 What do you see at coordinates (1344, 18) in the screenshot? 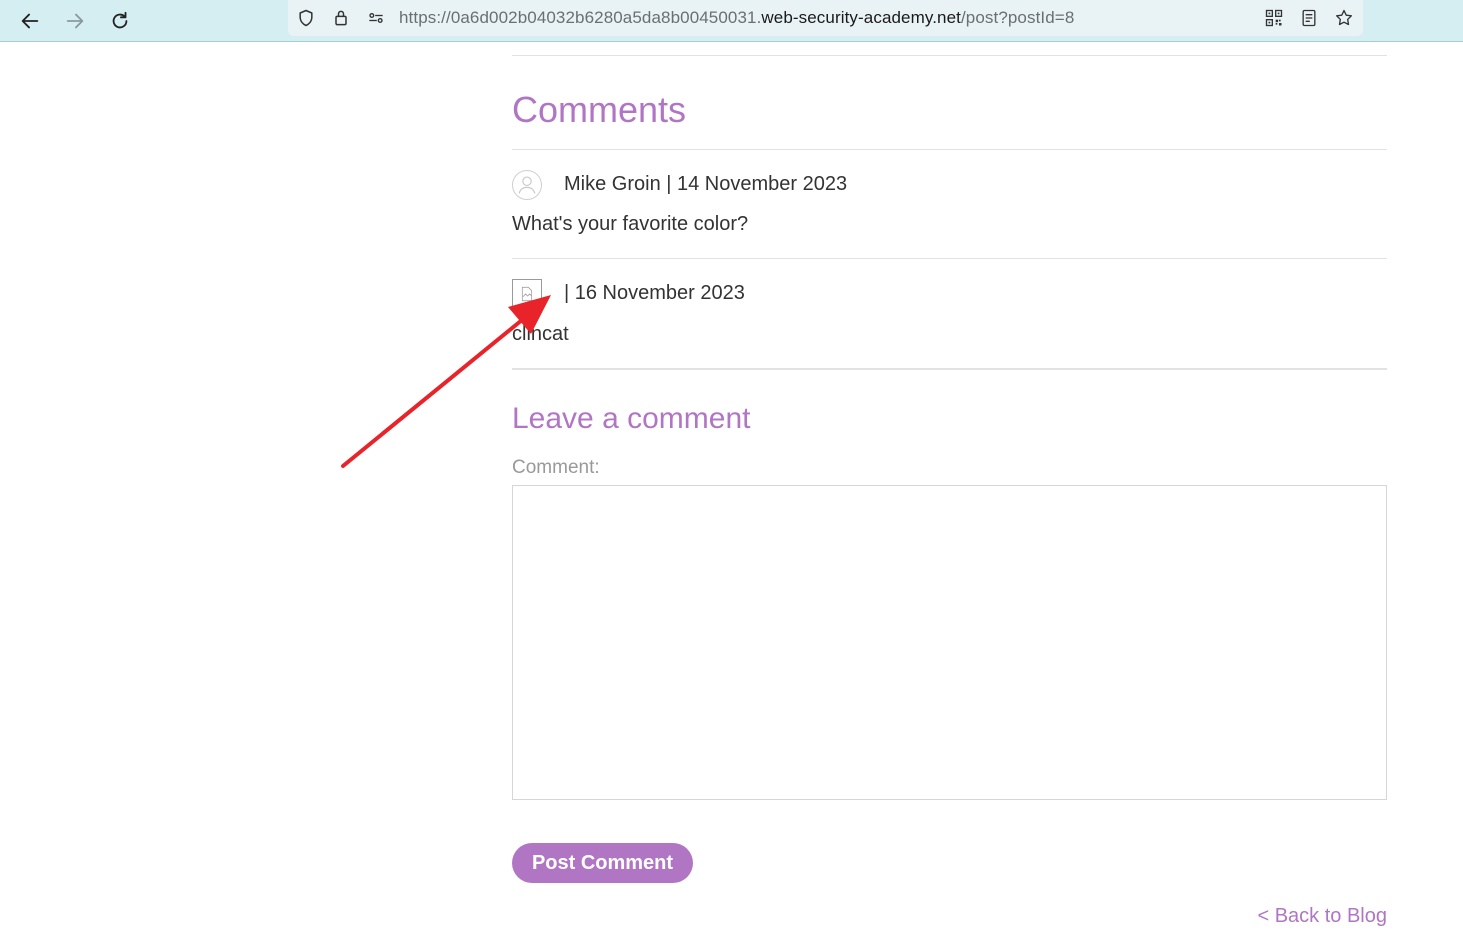
I see `bookmark-star-icon` at bounding box center [1344, 18].